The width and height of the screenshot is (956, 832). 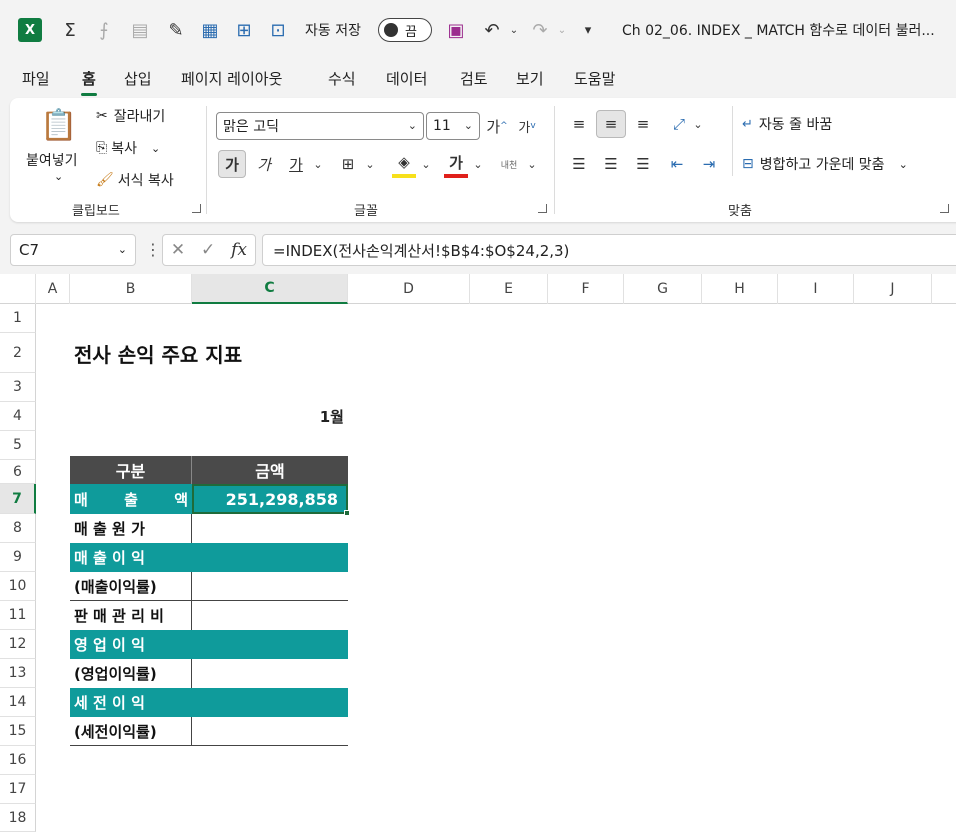 What do you see at coordinates (18, 528) in the screenshot?
I see `row-header: 8` at bounding box center [18, 528].